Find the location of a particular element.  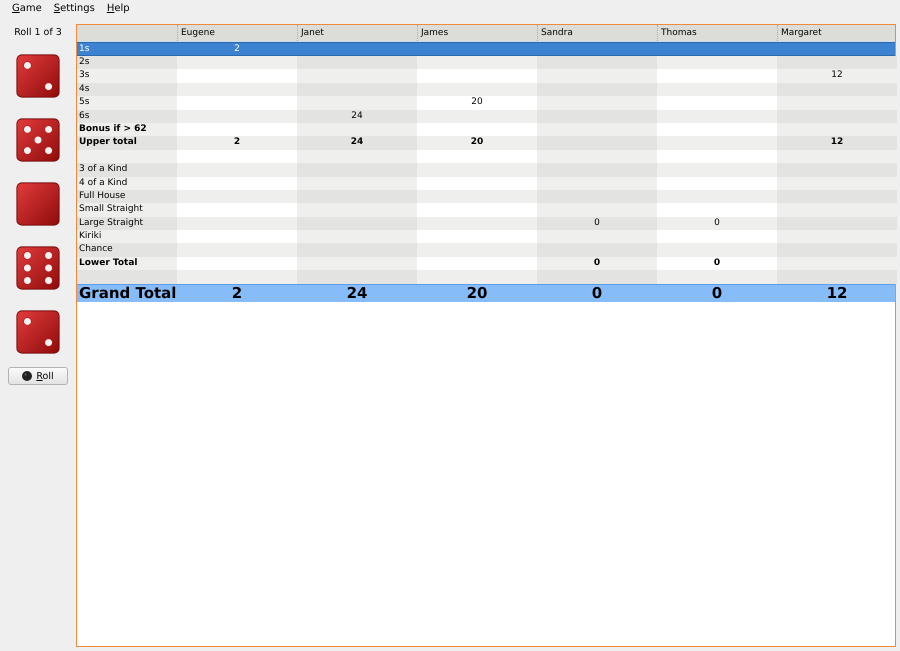

row-label: 6s is located at coordinates (127, 116).